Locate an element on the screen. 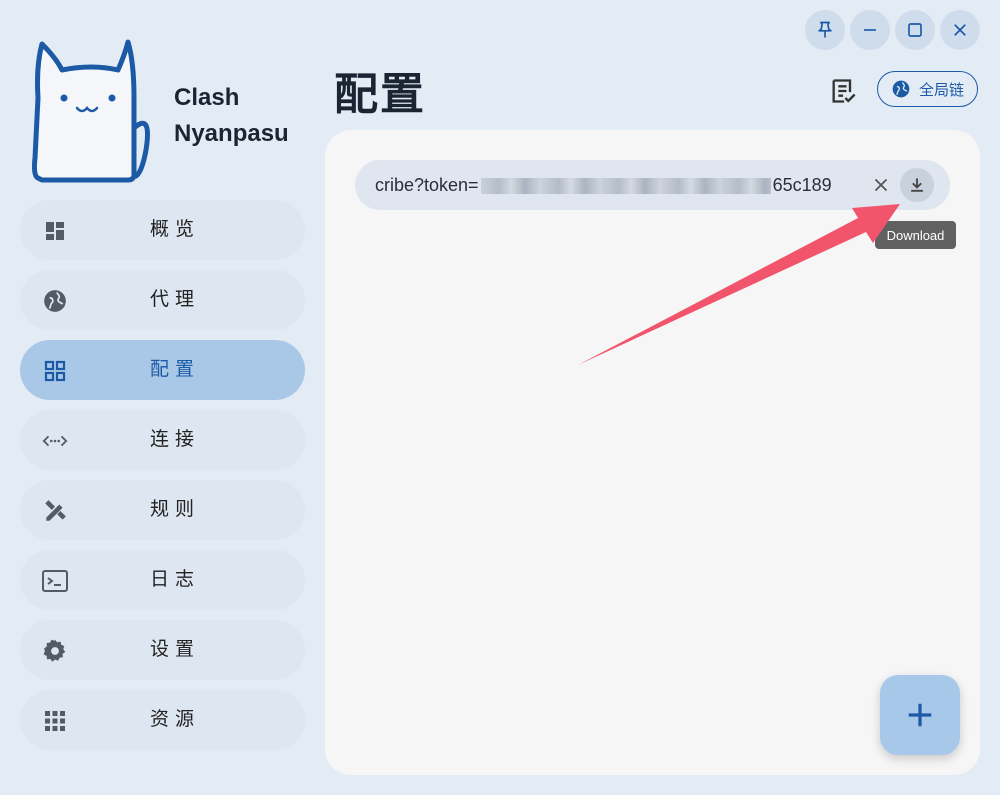  sidebar-item-settings: 设置 is located at coordinates (162, 650).